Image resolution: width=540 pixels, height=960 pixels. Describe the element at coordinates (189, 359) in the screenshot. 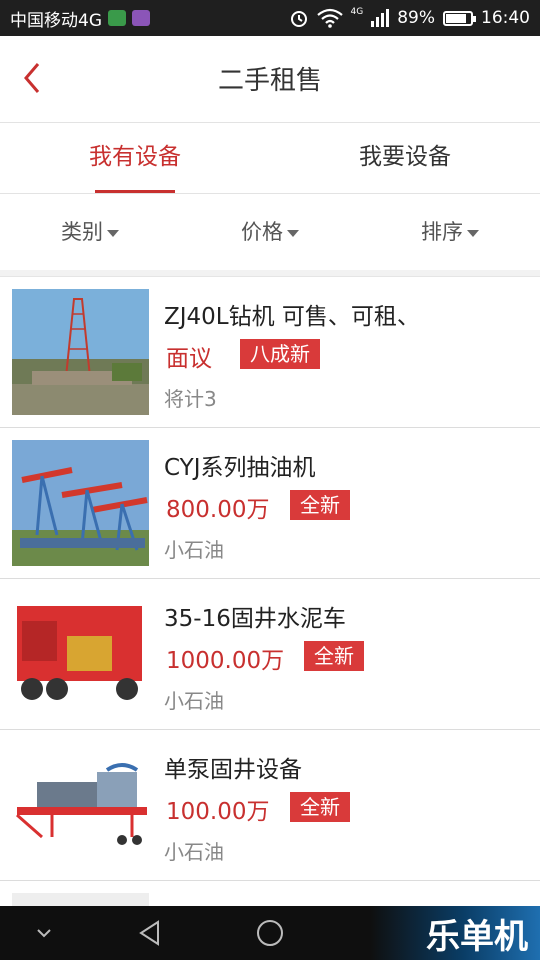

I see `listing-price: 面议` at that location.